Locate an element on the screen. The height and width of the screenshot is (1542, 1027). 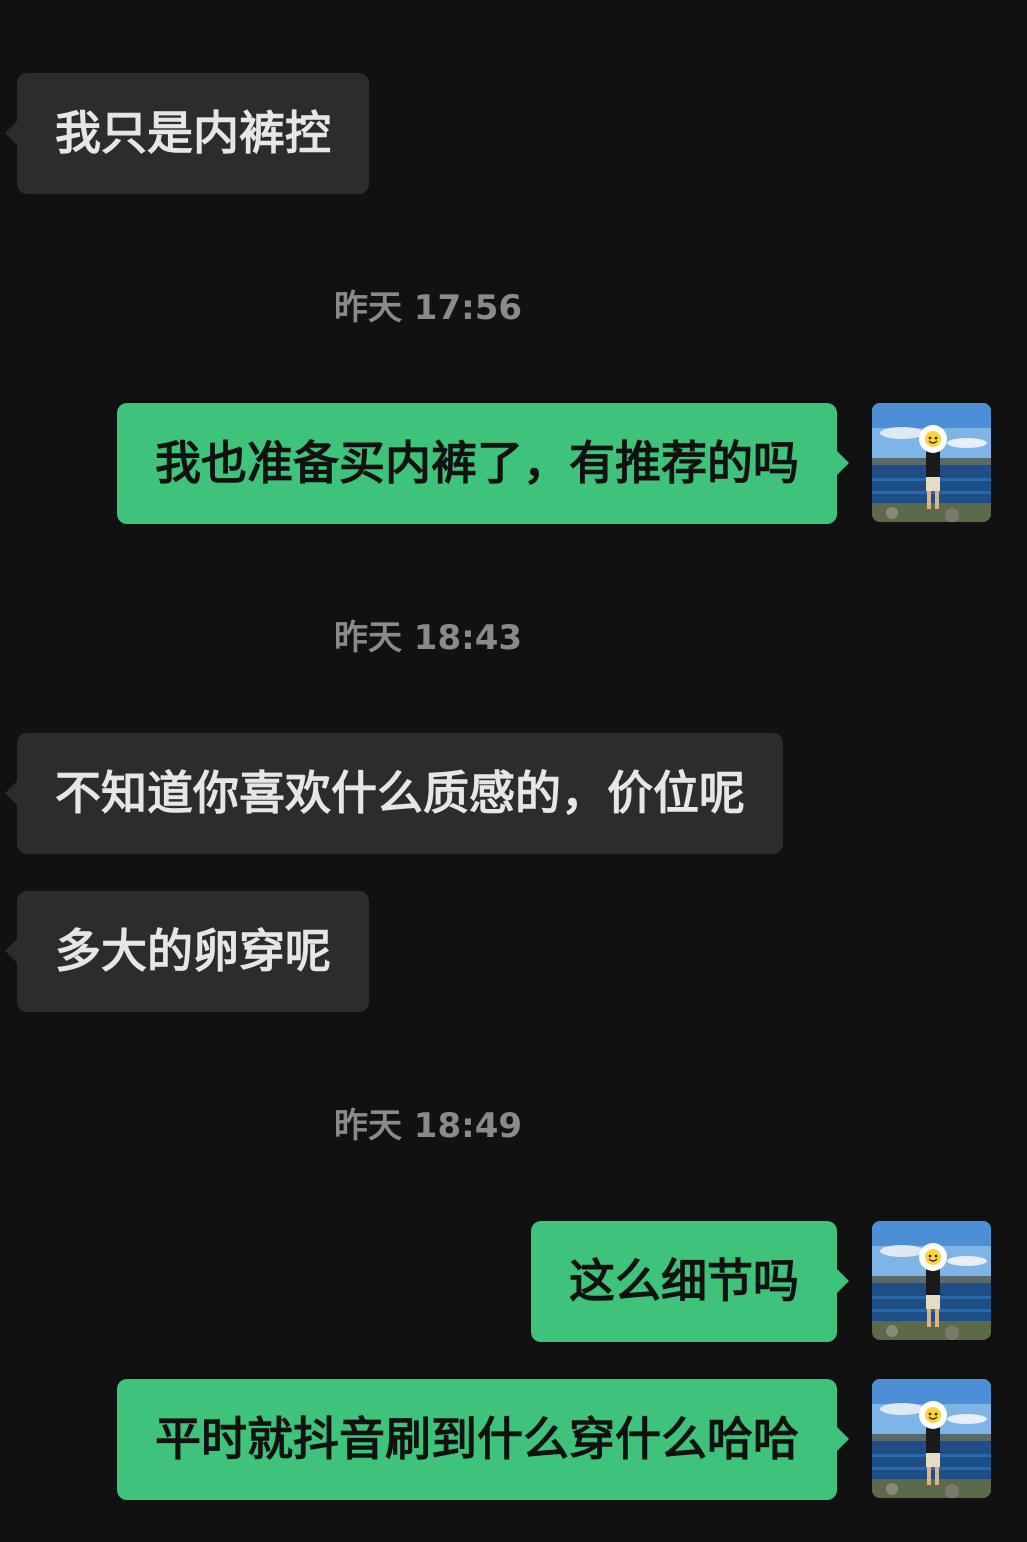
message-text: 不知道你喜欢什么质感的，价位呢 is located at coordinates (400, 793).